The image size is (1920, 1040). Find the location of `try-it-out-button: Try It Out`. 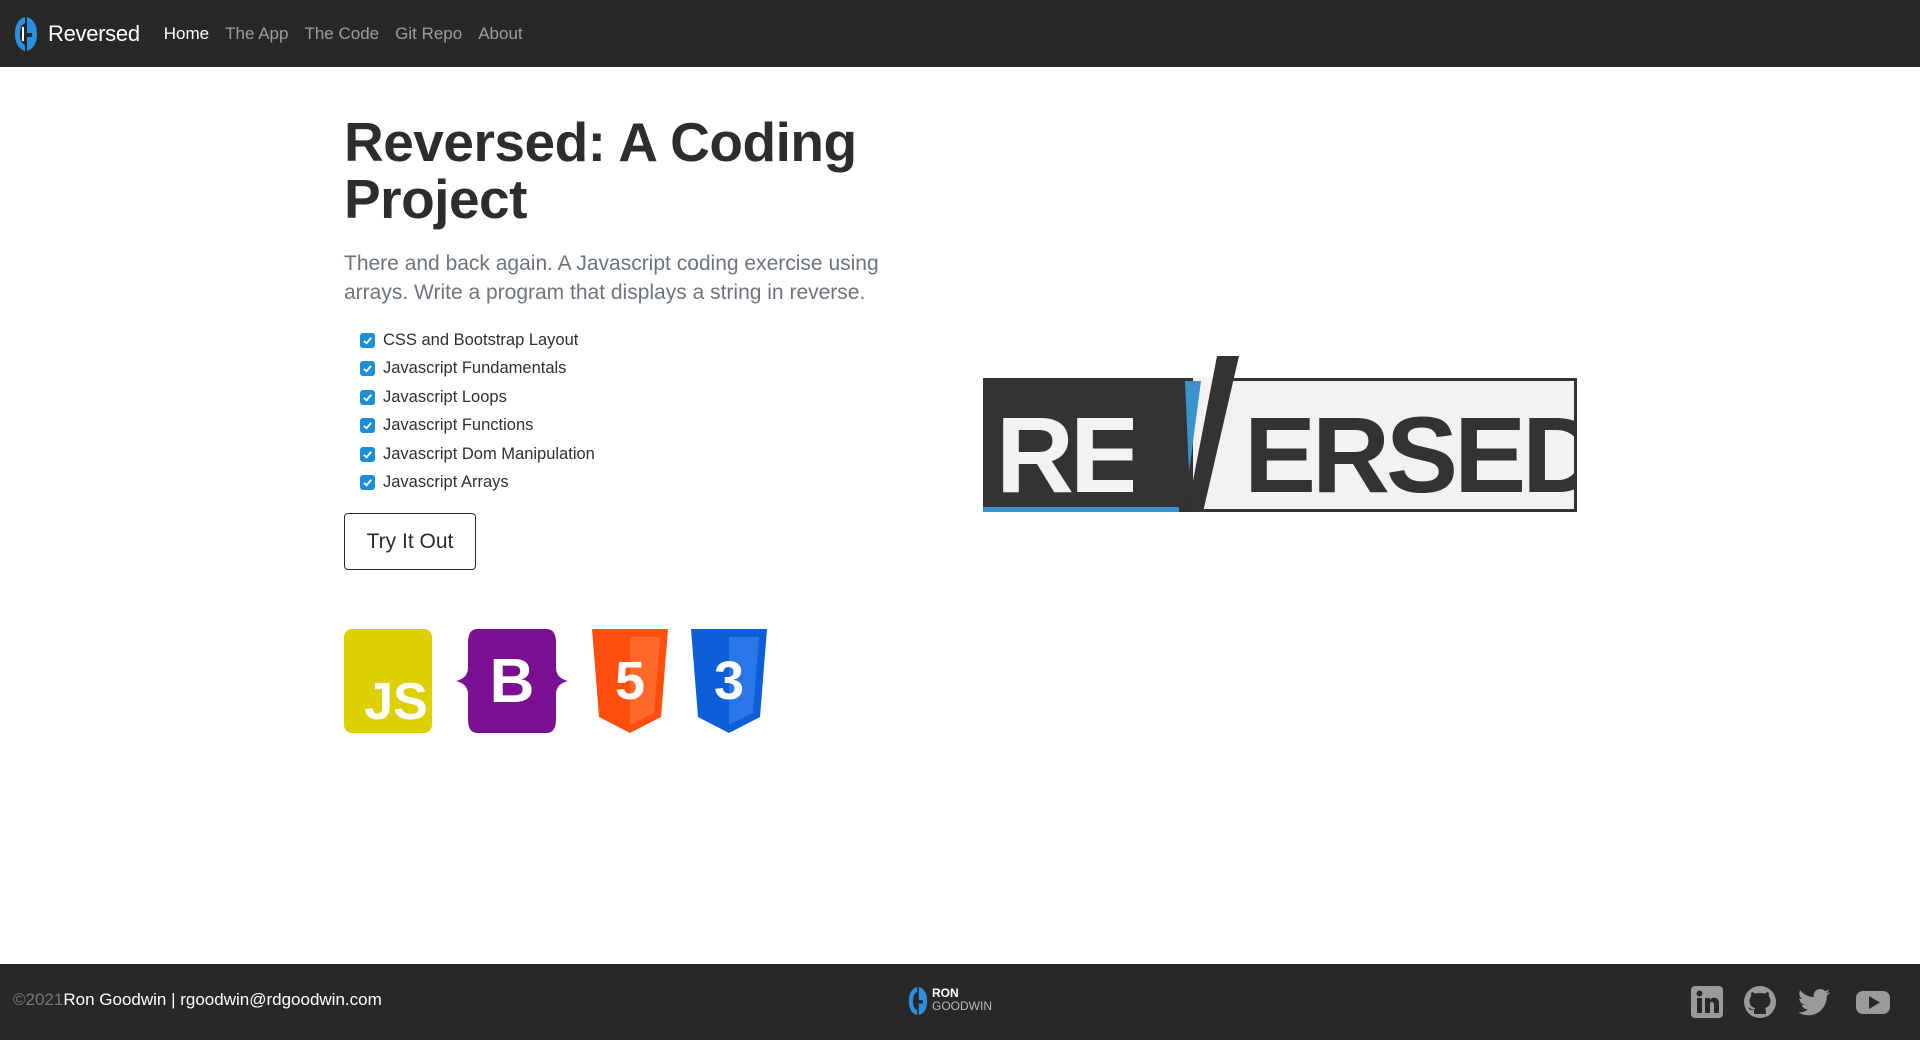

try-it-out-button: Try It Out is located at coordinates (410, 541).